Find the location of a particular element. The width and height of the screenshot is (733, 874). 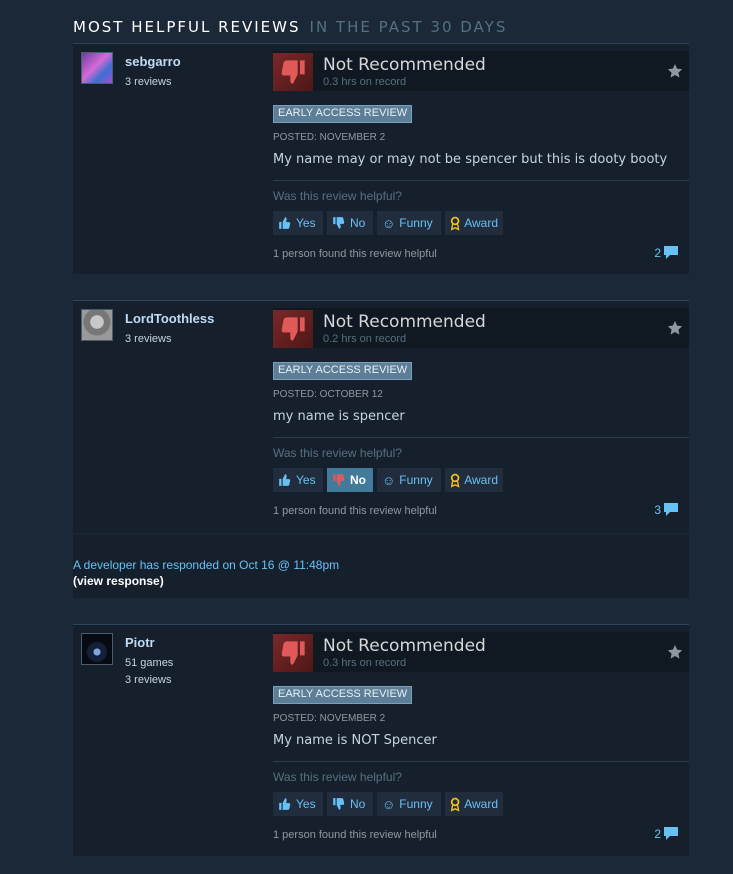

section-header: Most Helpful Reviews In the past 30 days is located at coordinates (290, 27).